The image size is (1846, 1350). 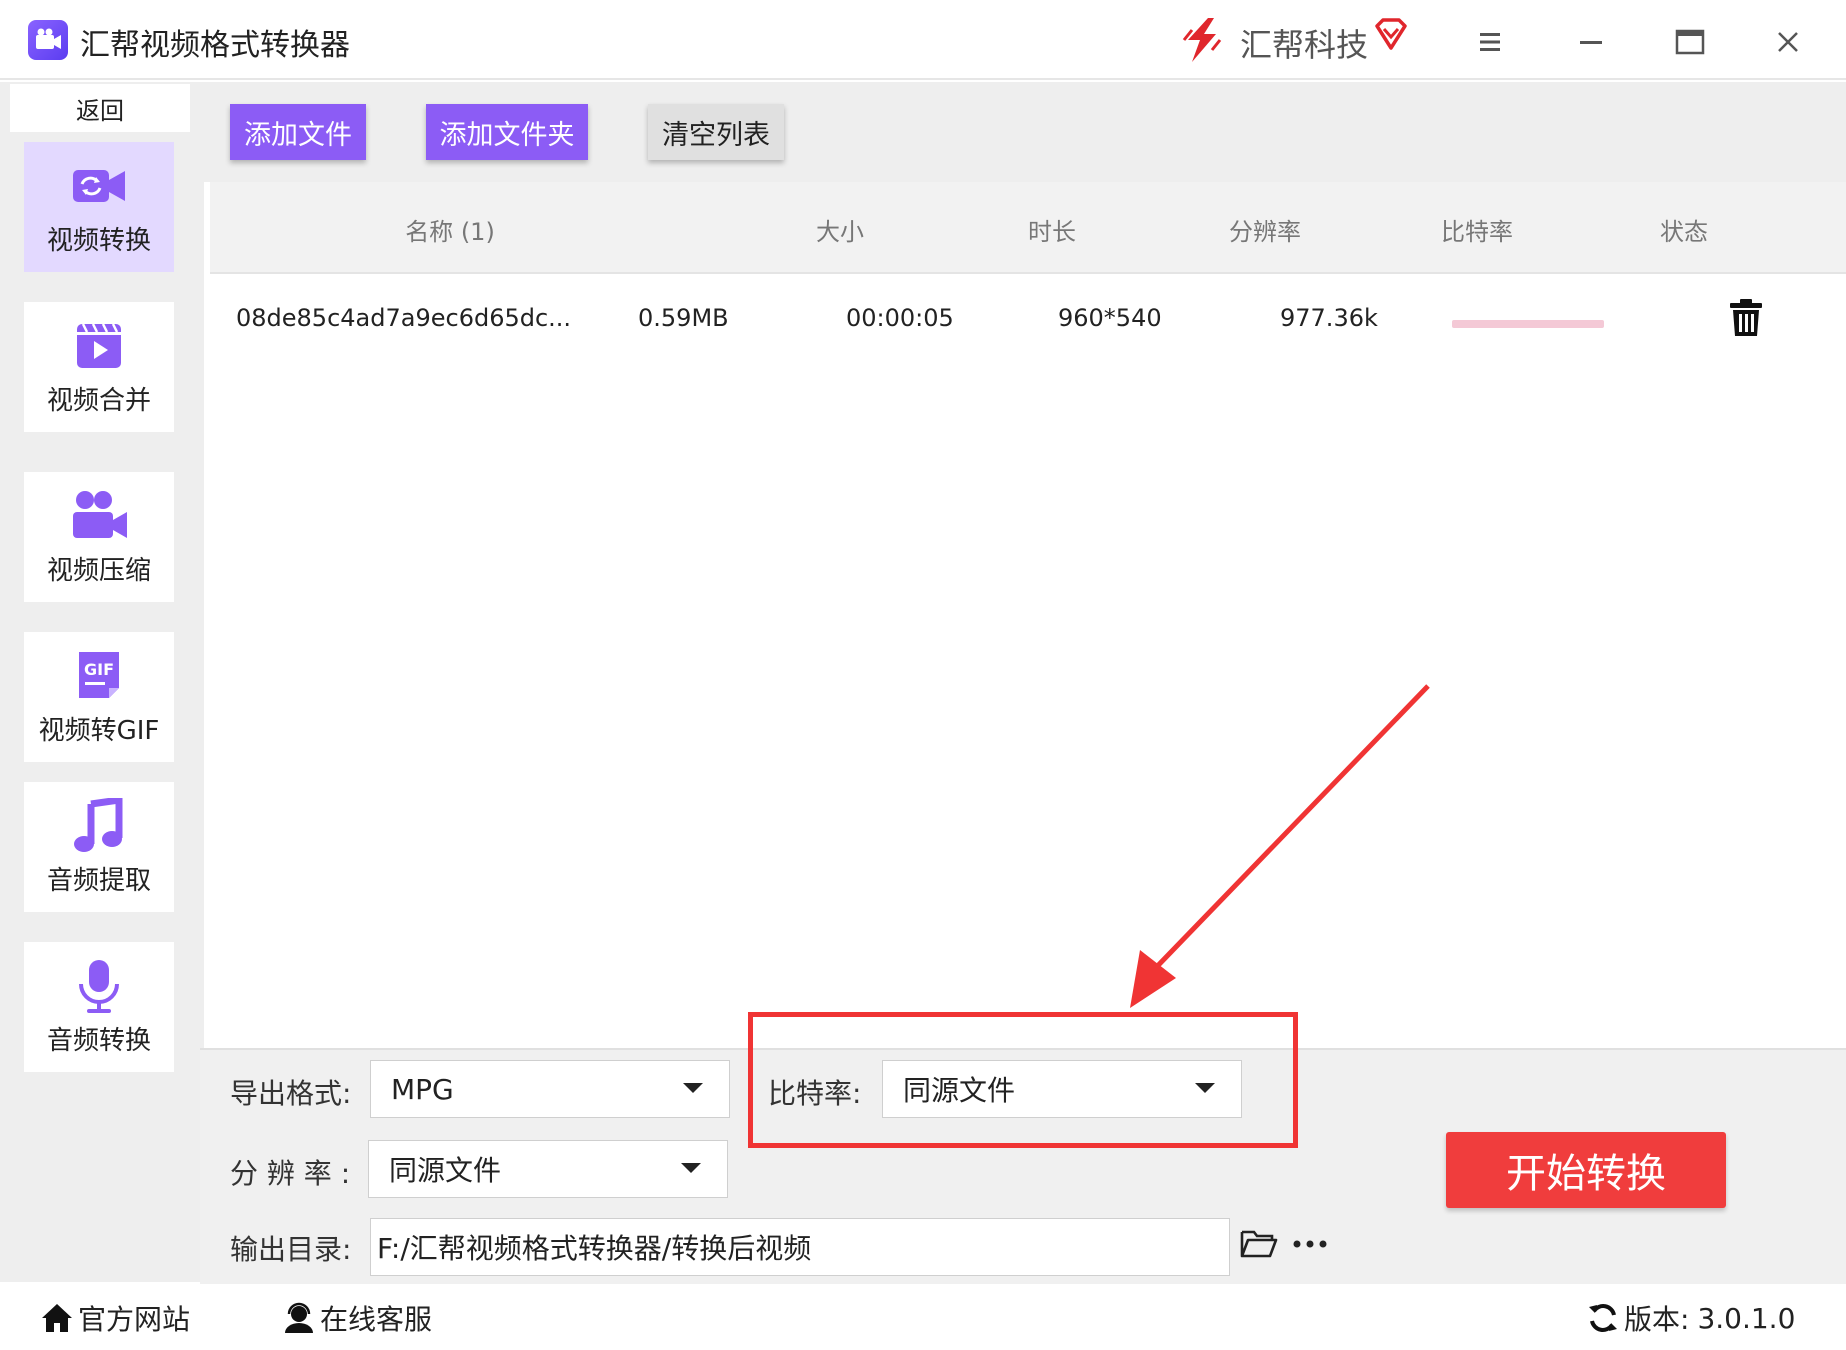 I want to click on sidebar-item-video-to-gif: GIF 视频转GIF, so click(x=99, y=697).